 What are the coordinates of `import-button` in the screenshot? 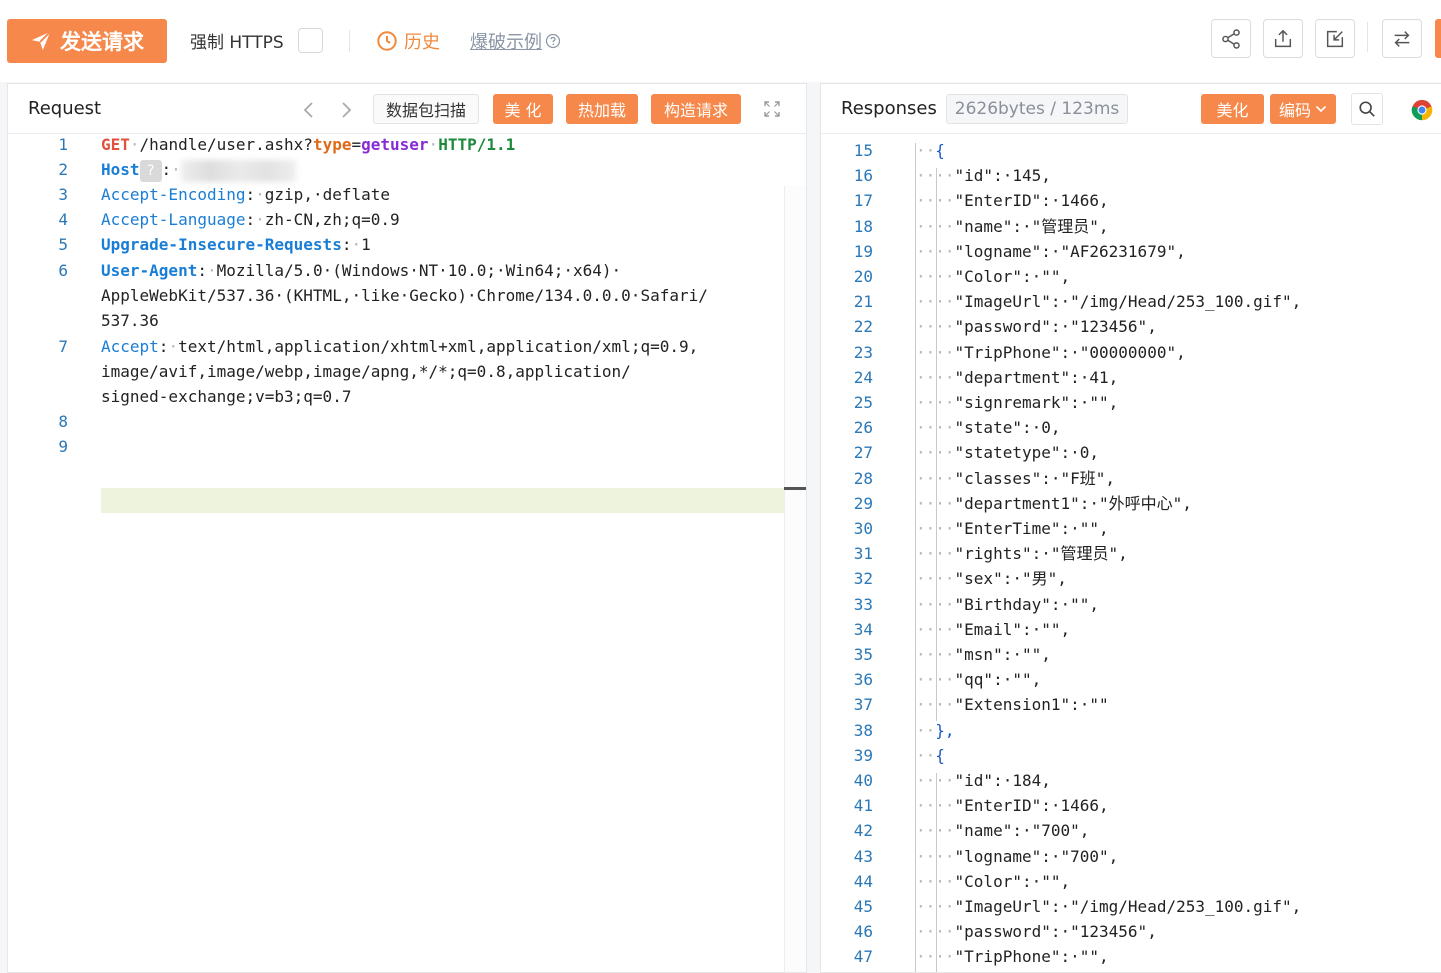 It's located at (1335, 38).